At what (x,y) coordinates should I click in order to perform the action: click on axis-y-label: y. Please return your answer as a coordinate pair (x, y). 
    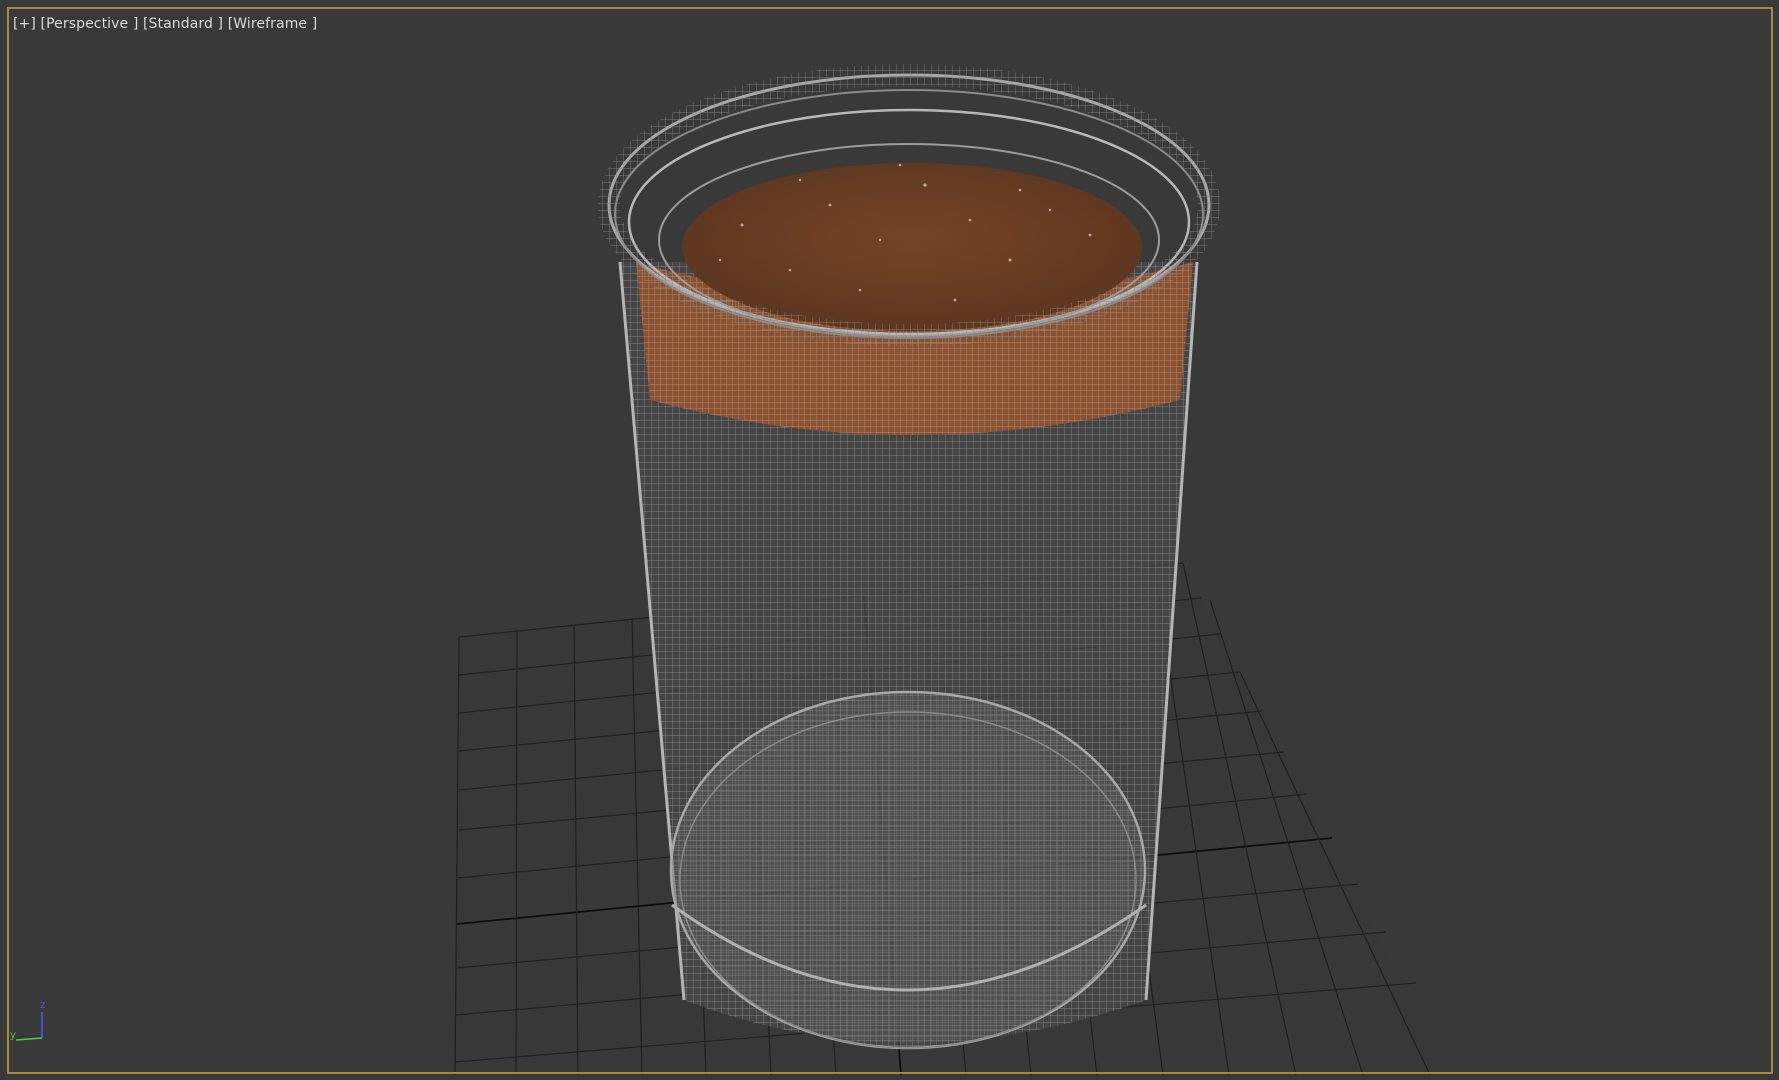
    Looking at the image, I should click on (13, 1035).